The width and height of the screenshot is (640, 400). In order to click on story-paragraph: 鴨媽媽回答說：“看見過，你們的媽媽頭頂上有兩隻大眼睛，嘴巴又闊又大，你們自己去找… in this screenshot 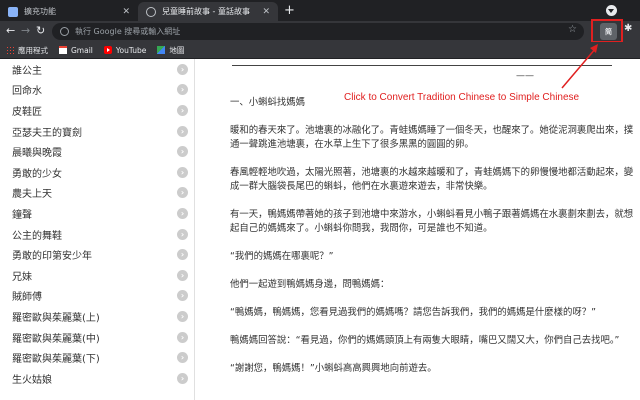, I will do `click(425, 340)`.